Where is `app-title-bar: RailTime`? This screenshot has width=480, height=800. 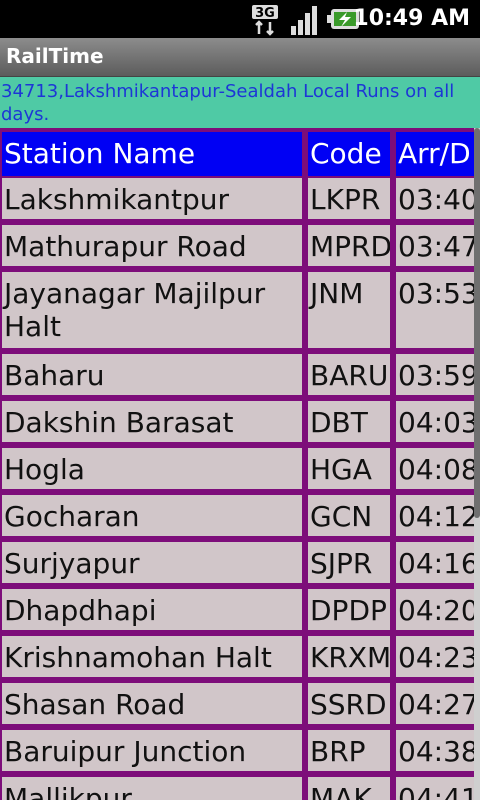
app-title-bar: RailTime is located at coordinates (240, 57).